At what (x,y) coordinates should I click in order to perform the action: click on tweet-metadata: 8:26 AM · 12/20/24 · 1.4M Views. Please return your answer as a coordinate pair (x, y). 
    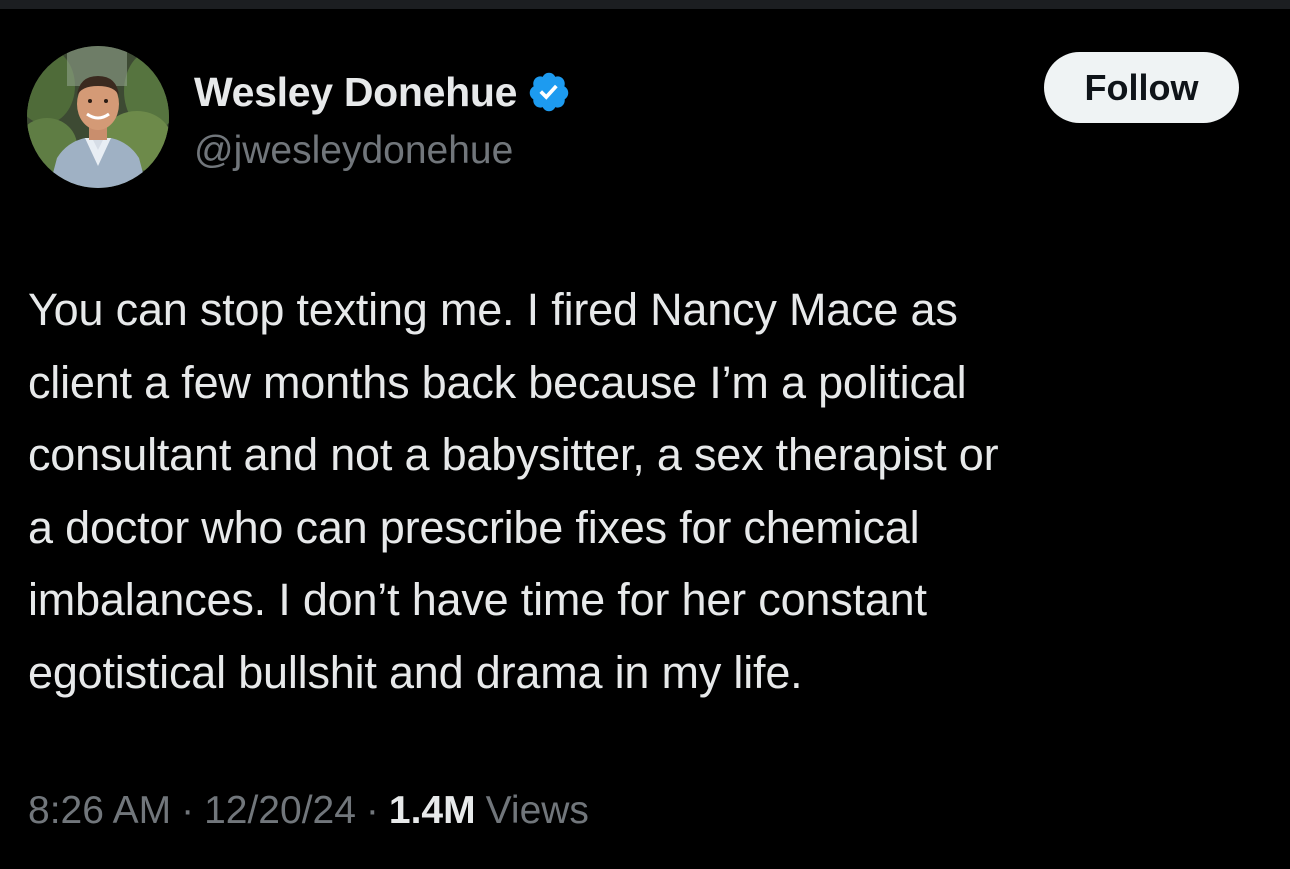
    Looking at the image, I should click on (308, 811).